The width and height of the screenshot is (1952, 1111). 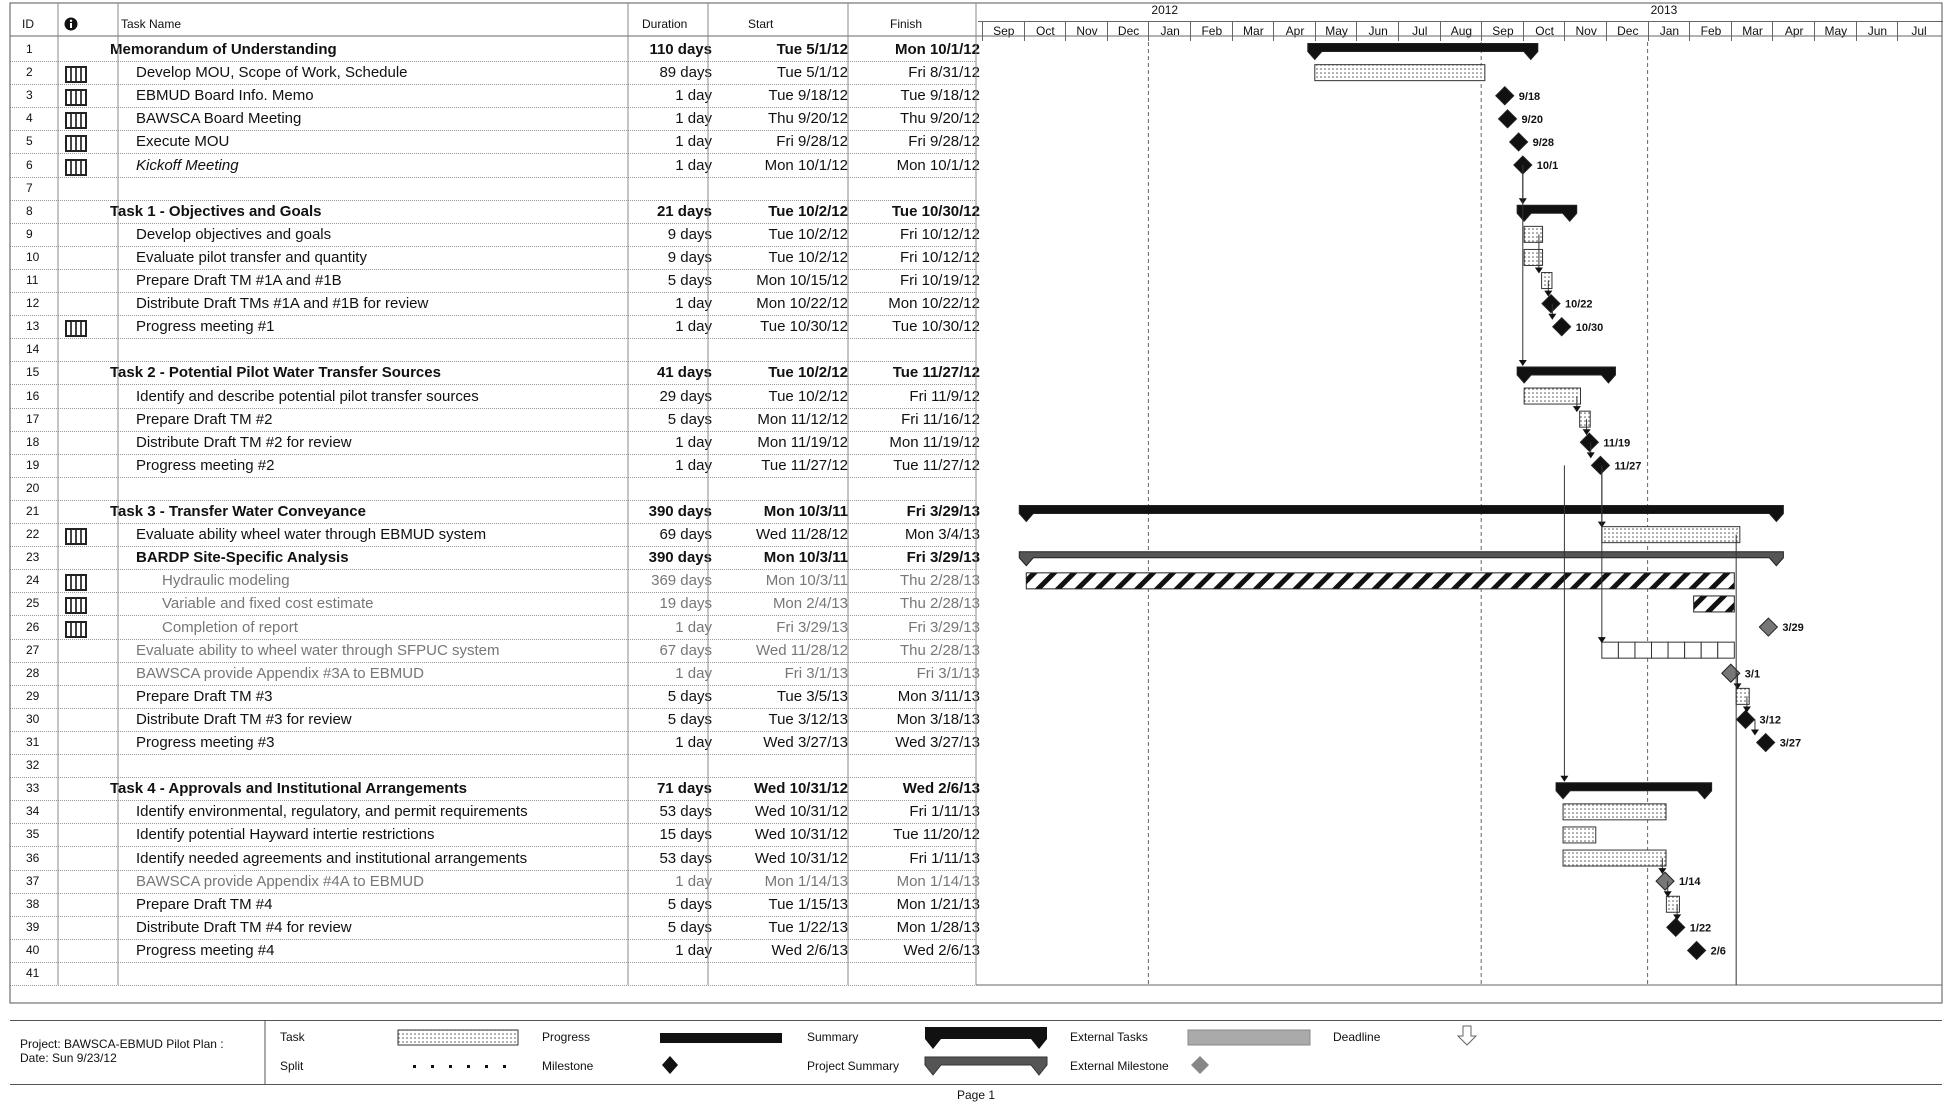 I want to click on milestone-date-label: 9/28, so click(x=1543, y=143).